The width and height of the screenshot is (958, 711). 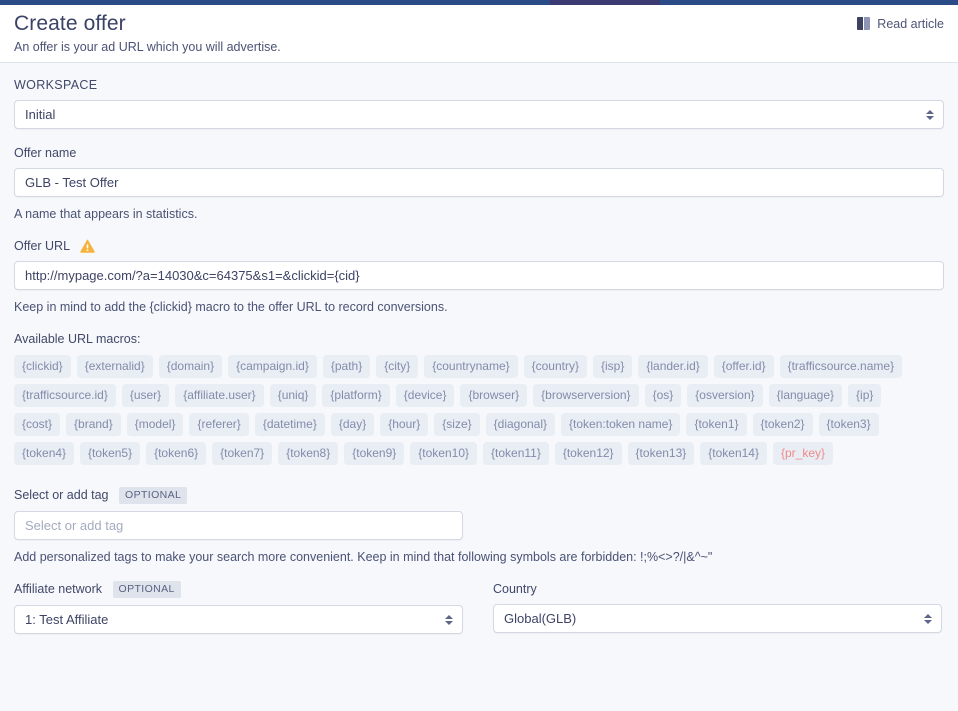 I want to click on workspace-field: WORKSPACE Initial, so click(x=479, y=103).